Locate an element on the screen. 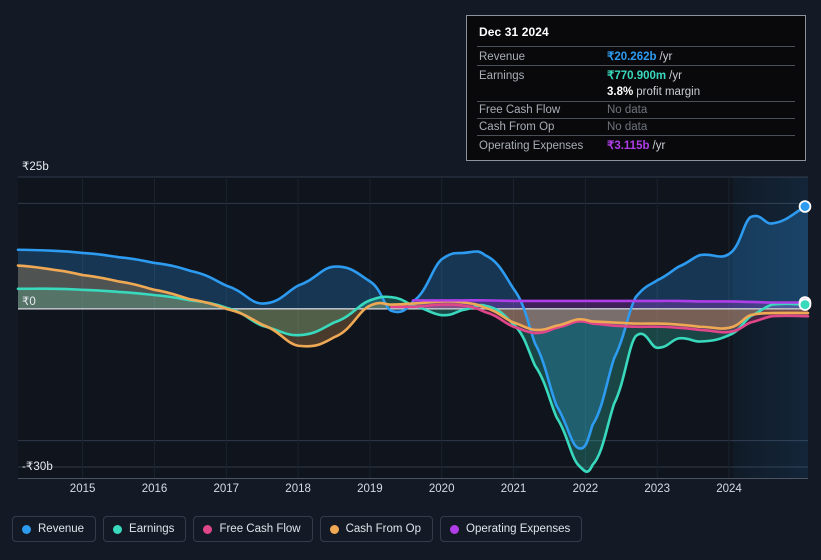  legend-item-free-cash-flow: Free Cash Flow is located at coordinates (253, 529).